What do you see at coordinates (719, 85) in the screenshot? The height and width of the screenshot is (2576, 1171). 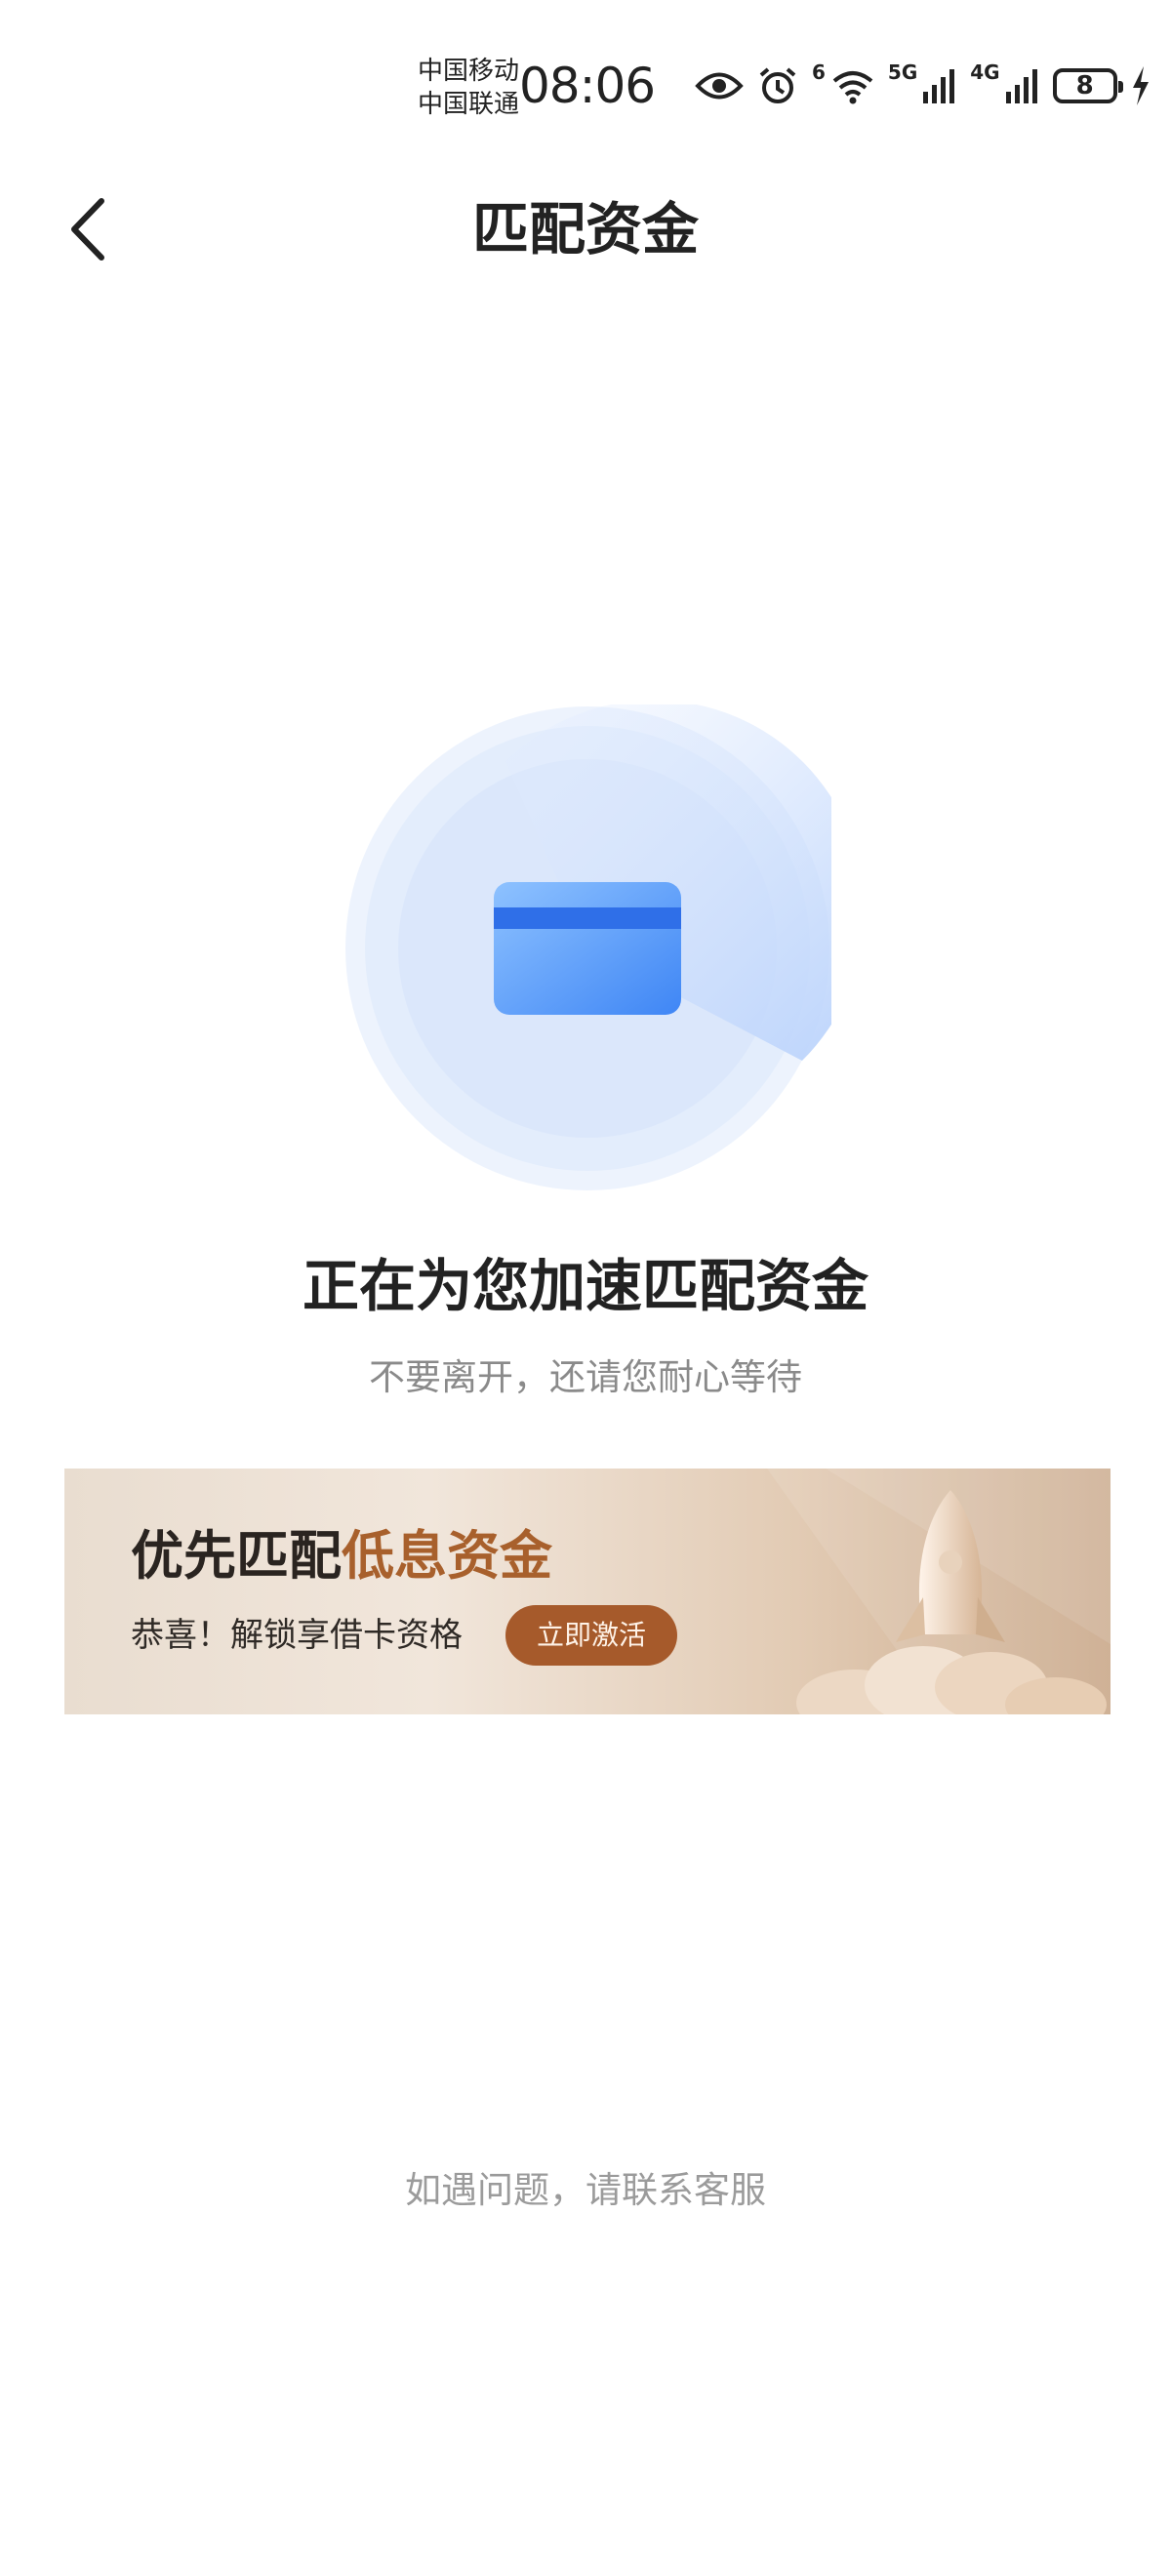 I see `eye-icon` at bounding box center [719, 85].